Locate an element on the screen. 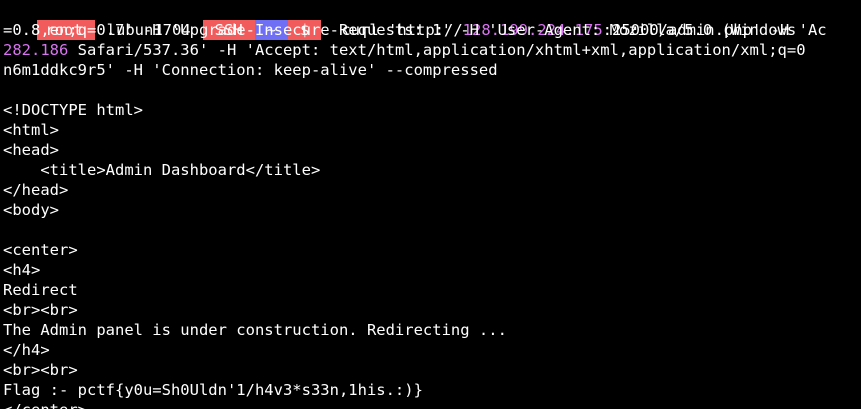 The image size is (861, 409). output-line: Redirect is located at coordinates (40, 290).